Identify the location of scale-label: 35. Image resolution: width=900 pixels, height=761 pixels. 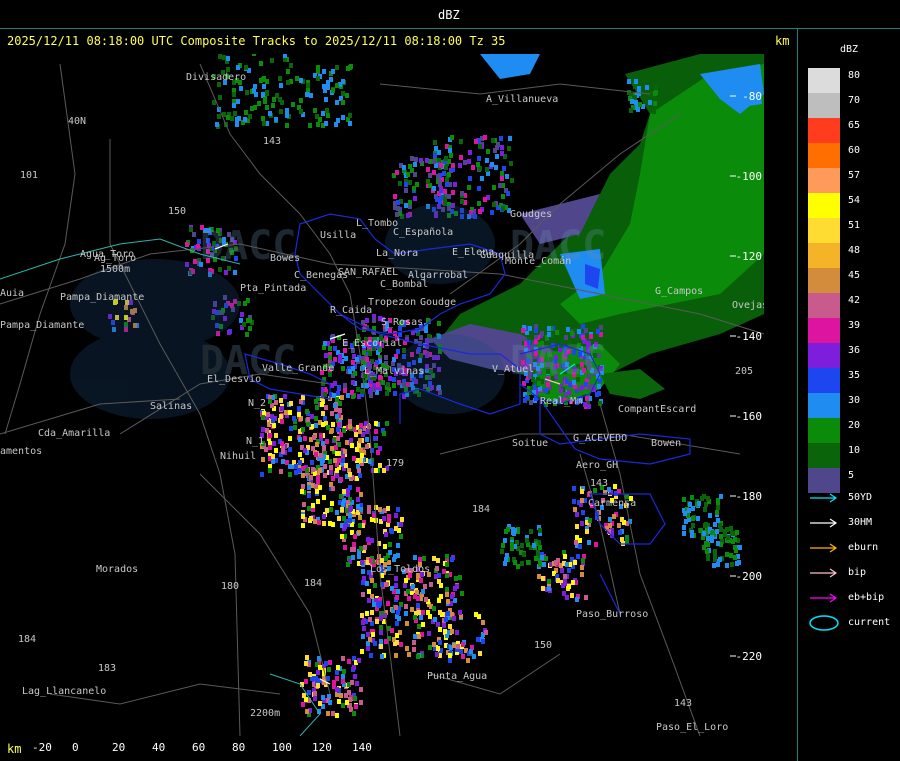
(854, 375).